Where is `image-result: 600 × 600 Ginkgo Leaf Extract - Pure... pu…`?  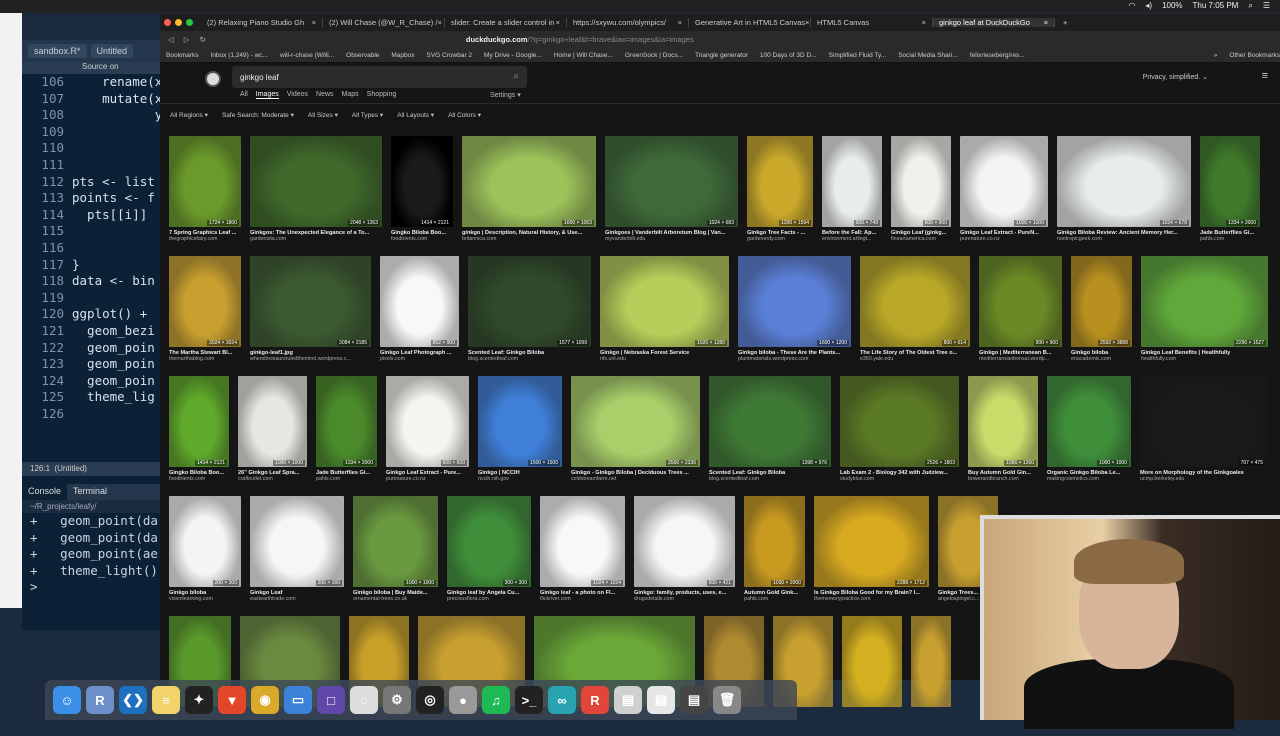
image-result: 600 × 600 Ginkgo Leaf Extract - Pure... pu… is located at coordinates (427, 430).